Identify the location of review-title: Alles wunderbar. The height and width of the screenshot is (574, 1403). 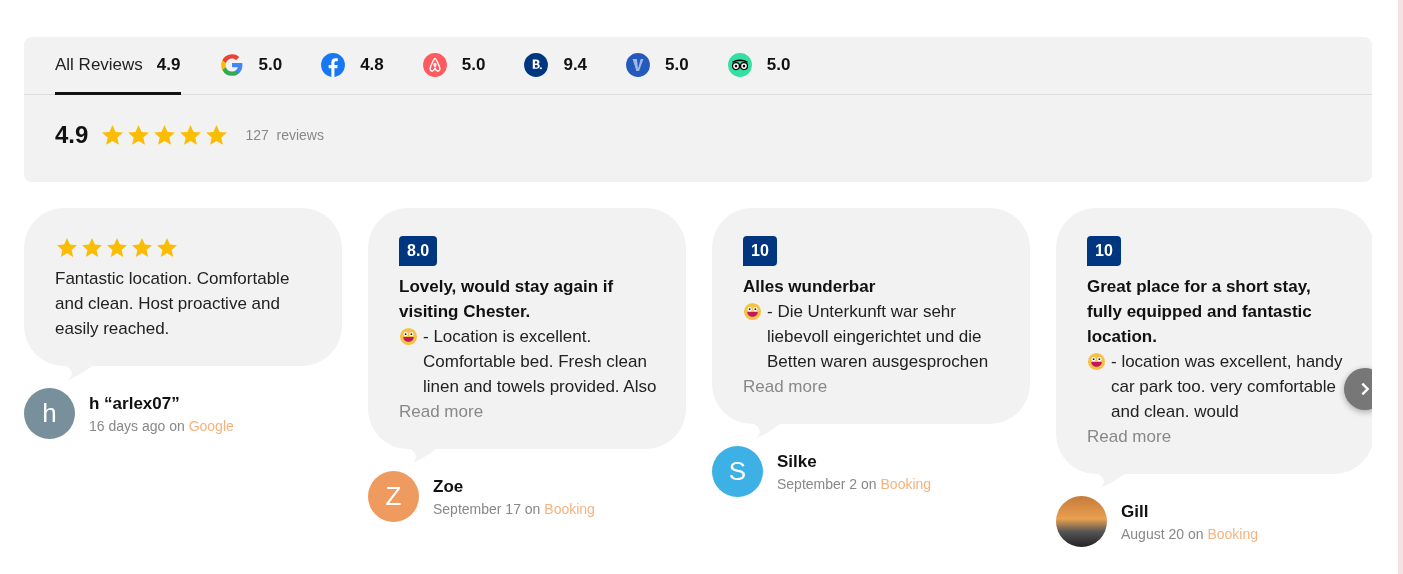
(810, 287).